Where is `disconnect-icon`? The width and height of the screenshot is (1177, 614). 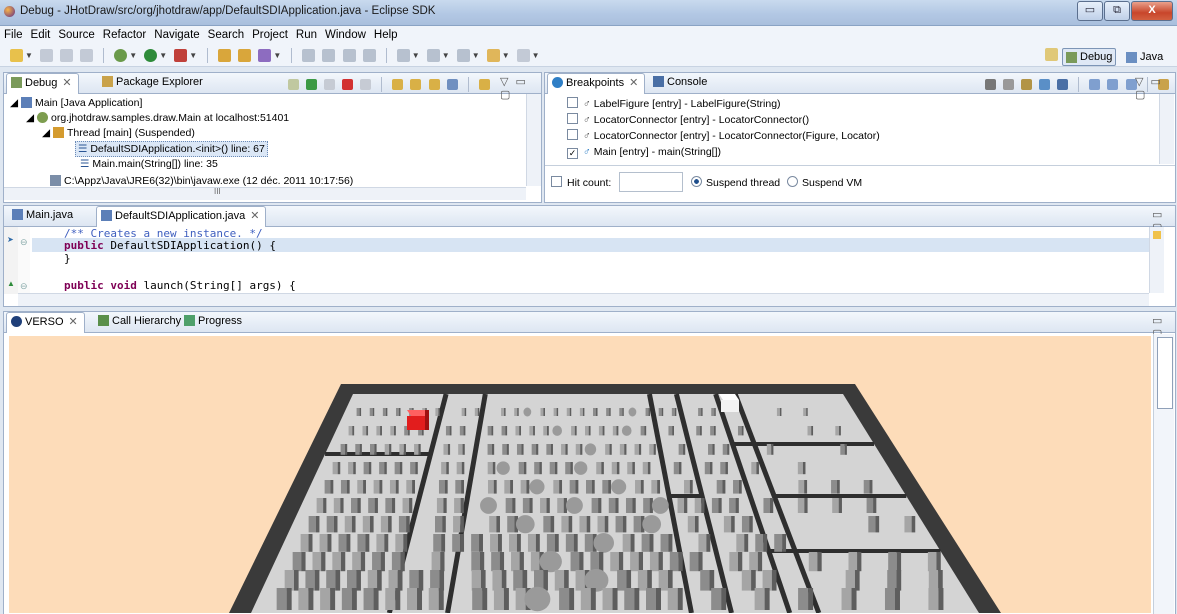
disconnect-icon is located at coordinates (366, 84).